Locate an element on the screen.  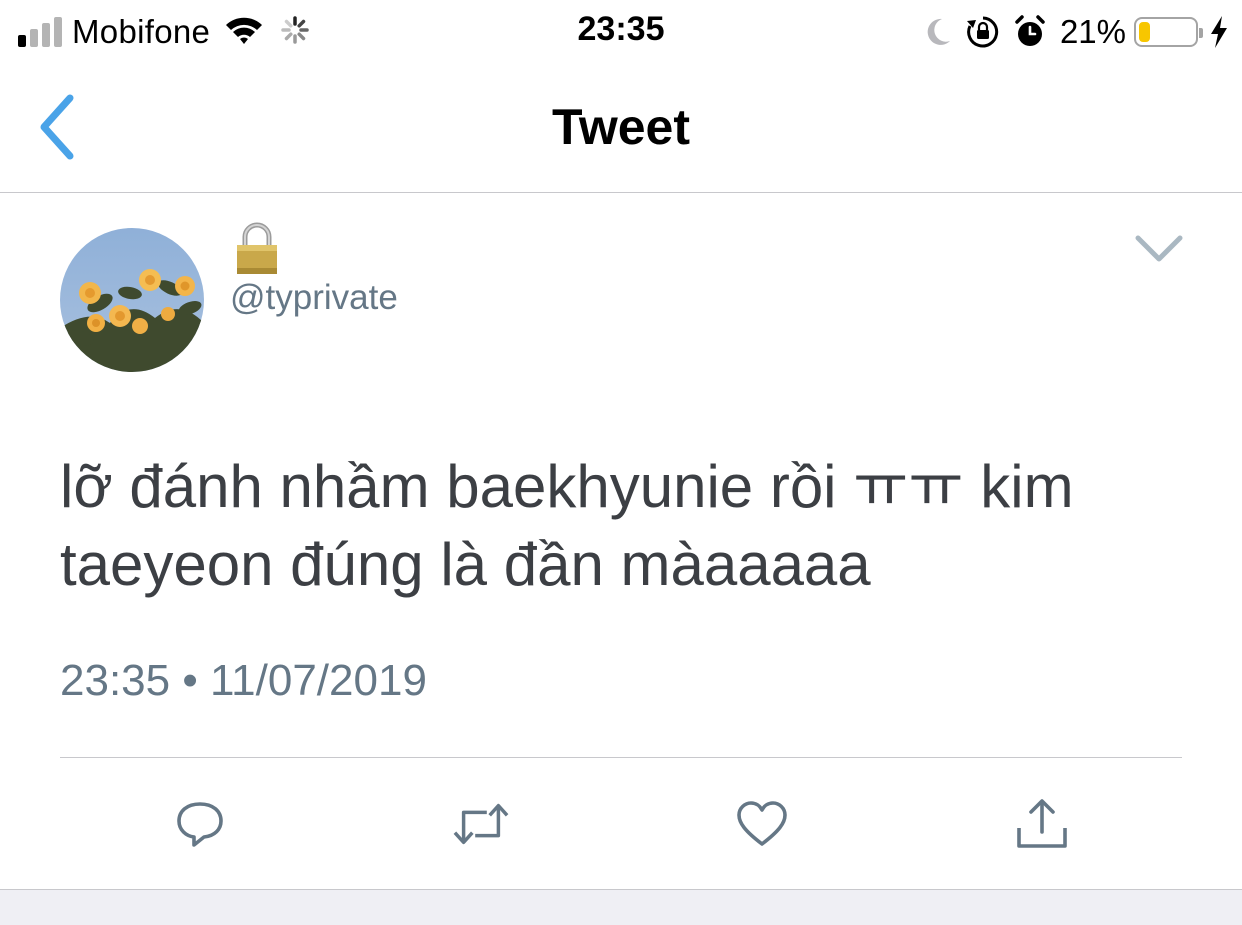
reply-button is located at coordinates (200, 824).